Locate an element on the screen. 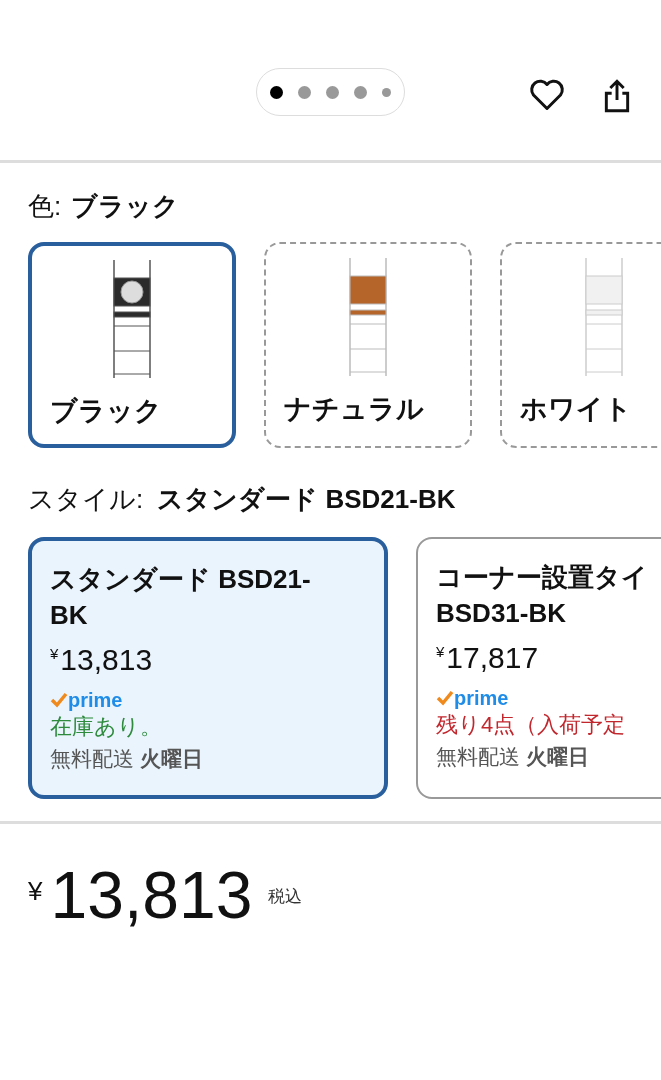 The height and width of the screenshot is (1080, 661). style-option-price: ¥17,817 is located at coordinates (488, 658).